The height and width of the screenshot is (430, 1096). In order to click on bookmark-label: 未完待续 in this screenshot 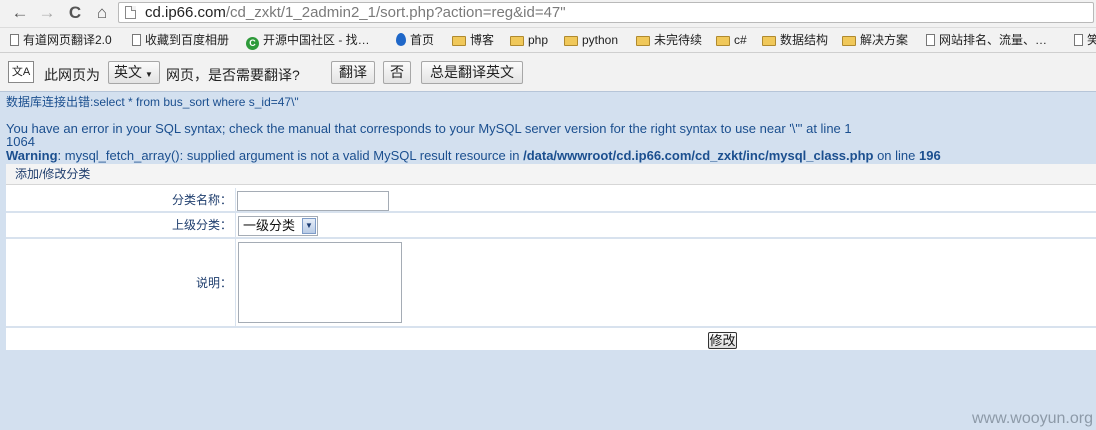, I will do `click(678, 40)`.